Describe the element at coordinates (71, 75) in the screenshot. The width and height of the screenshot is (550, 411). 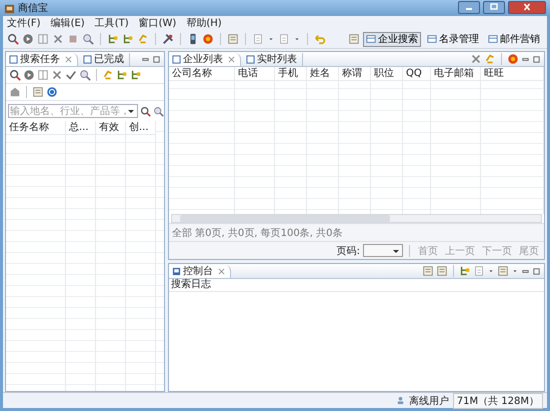
I see `check-icon` at that location.